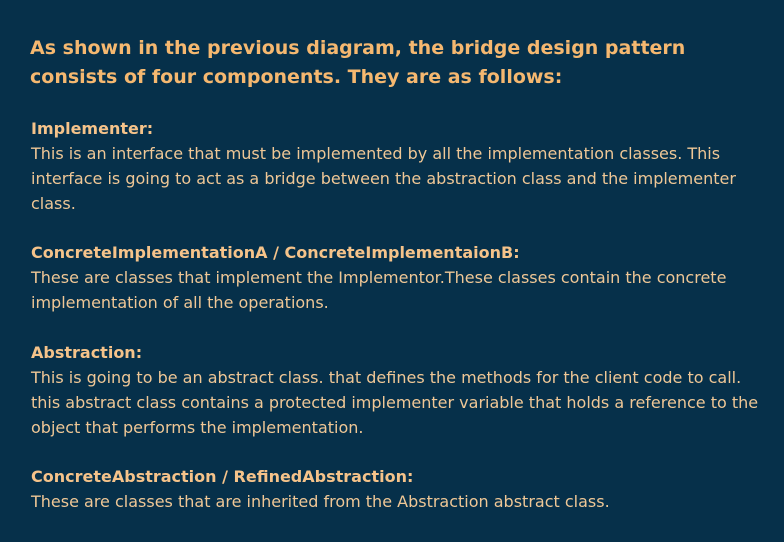 This screenshot has width=784, height=542. I want to click on section-title: Abstraction:, so click(87, 352).